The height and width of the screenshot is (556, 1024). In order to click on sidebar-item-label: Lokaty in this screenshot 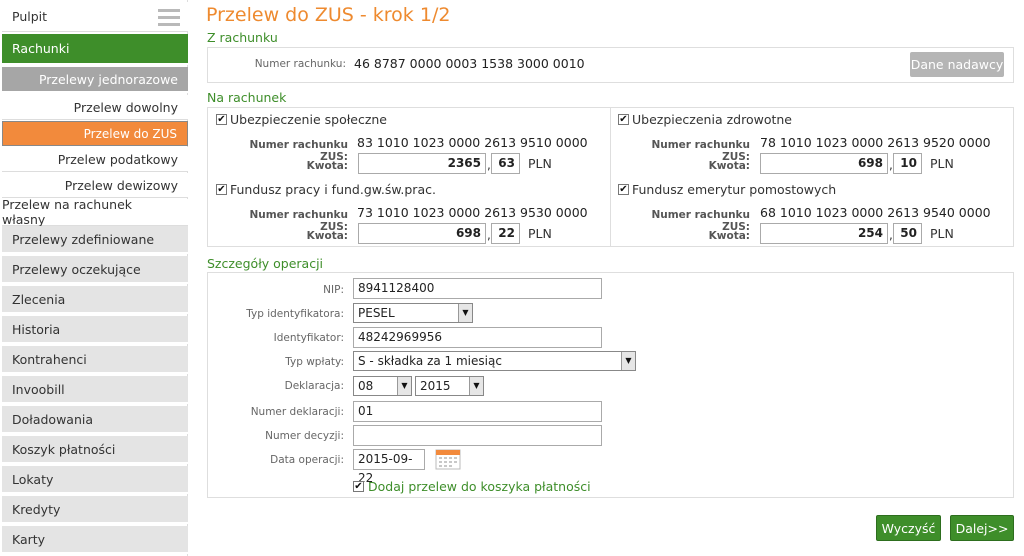, I will do `click(33, 479)`.